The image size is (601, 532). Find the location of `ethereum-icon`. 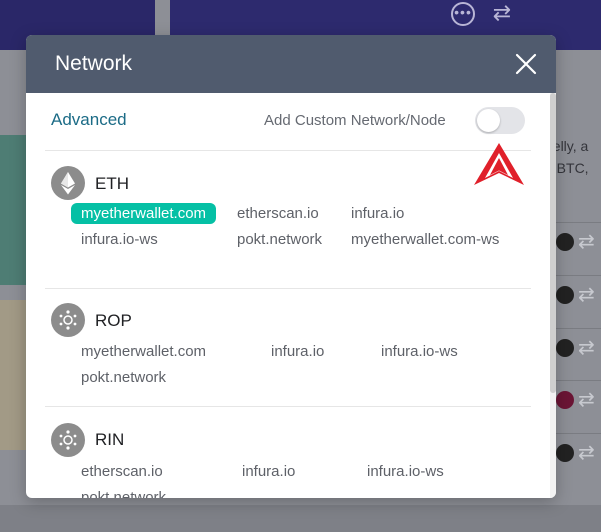

ethereum-icon is located at coordinates (68, 183).